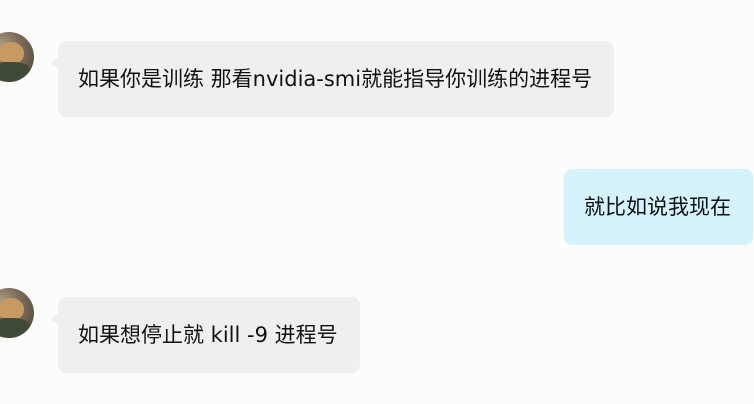  I want to click on message-text: 就比如说我现在, so click(657, 207).